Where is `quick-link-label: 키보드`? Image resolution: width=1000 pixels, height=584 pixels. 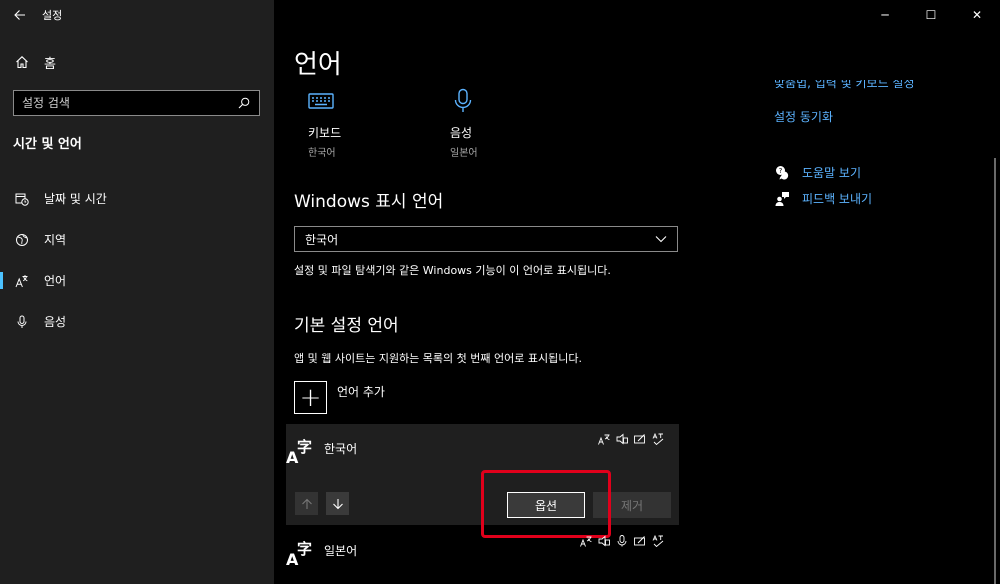 quick-link-label: 키보드 is located at coordinates (325, 133).